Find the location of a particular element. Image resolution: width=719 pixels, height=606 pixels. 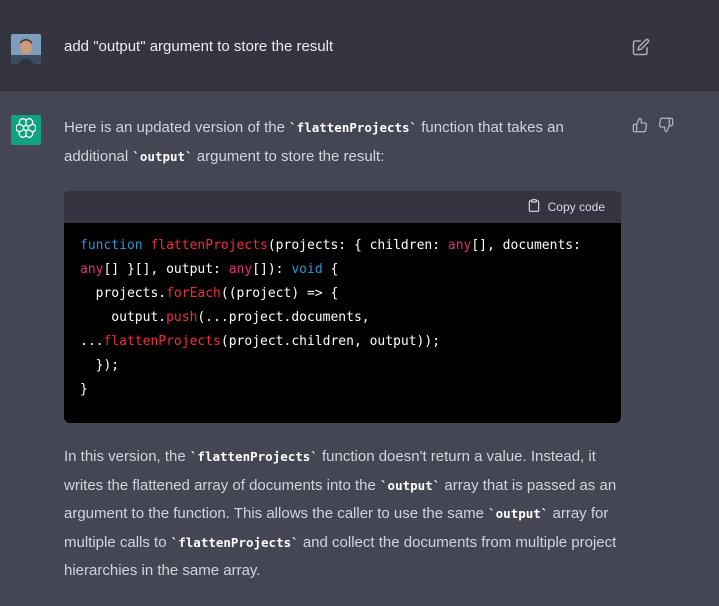

code-header: Copy code is located at coordinates (342, 207).